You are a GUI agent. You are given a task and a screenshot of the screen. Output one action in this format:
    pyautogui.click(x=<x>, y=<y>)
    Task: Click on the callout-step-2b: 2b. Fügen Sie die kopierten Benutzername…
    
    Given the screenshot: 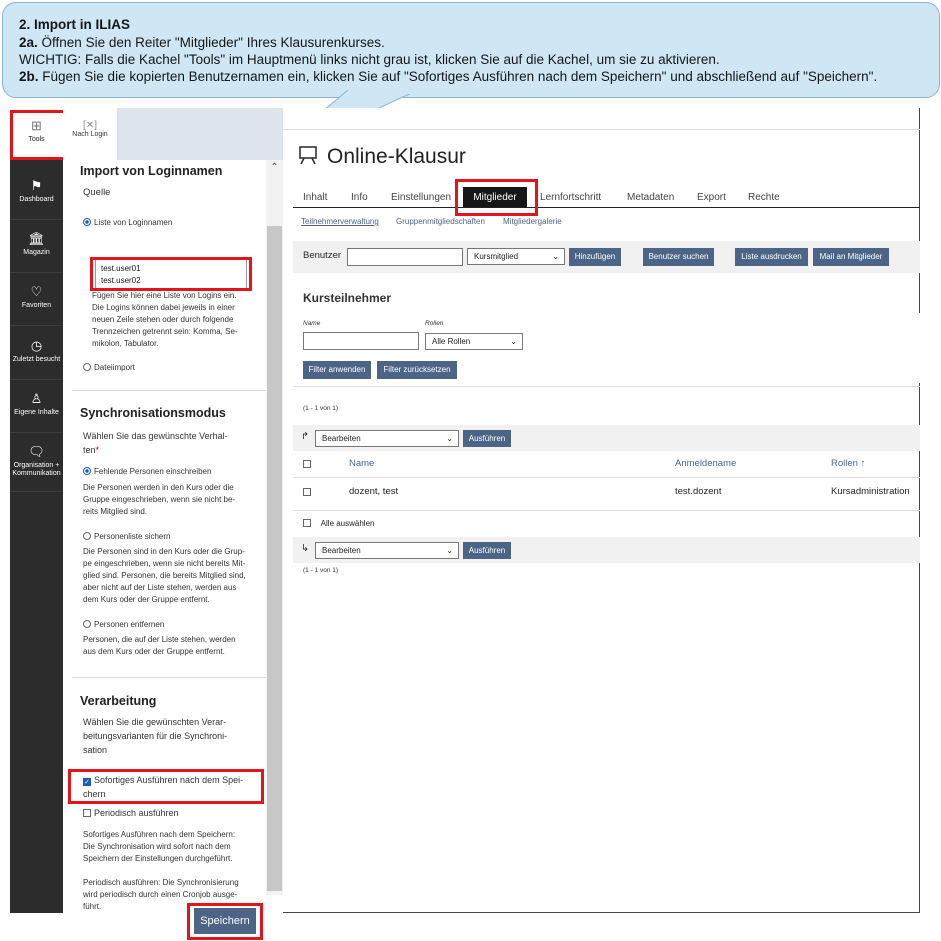 What is the action you would take?
    pyautogui.click(x=448, y=76)
    